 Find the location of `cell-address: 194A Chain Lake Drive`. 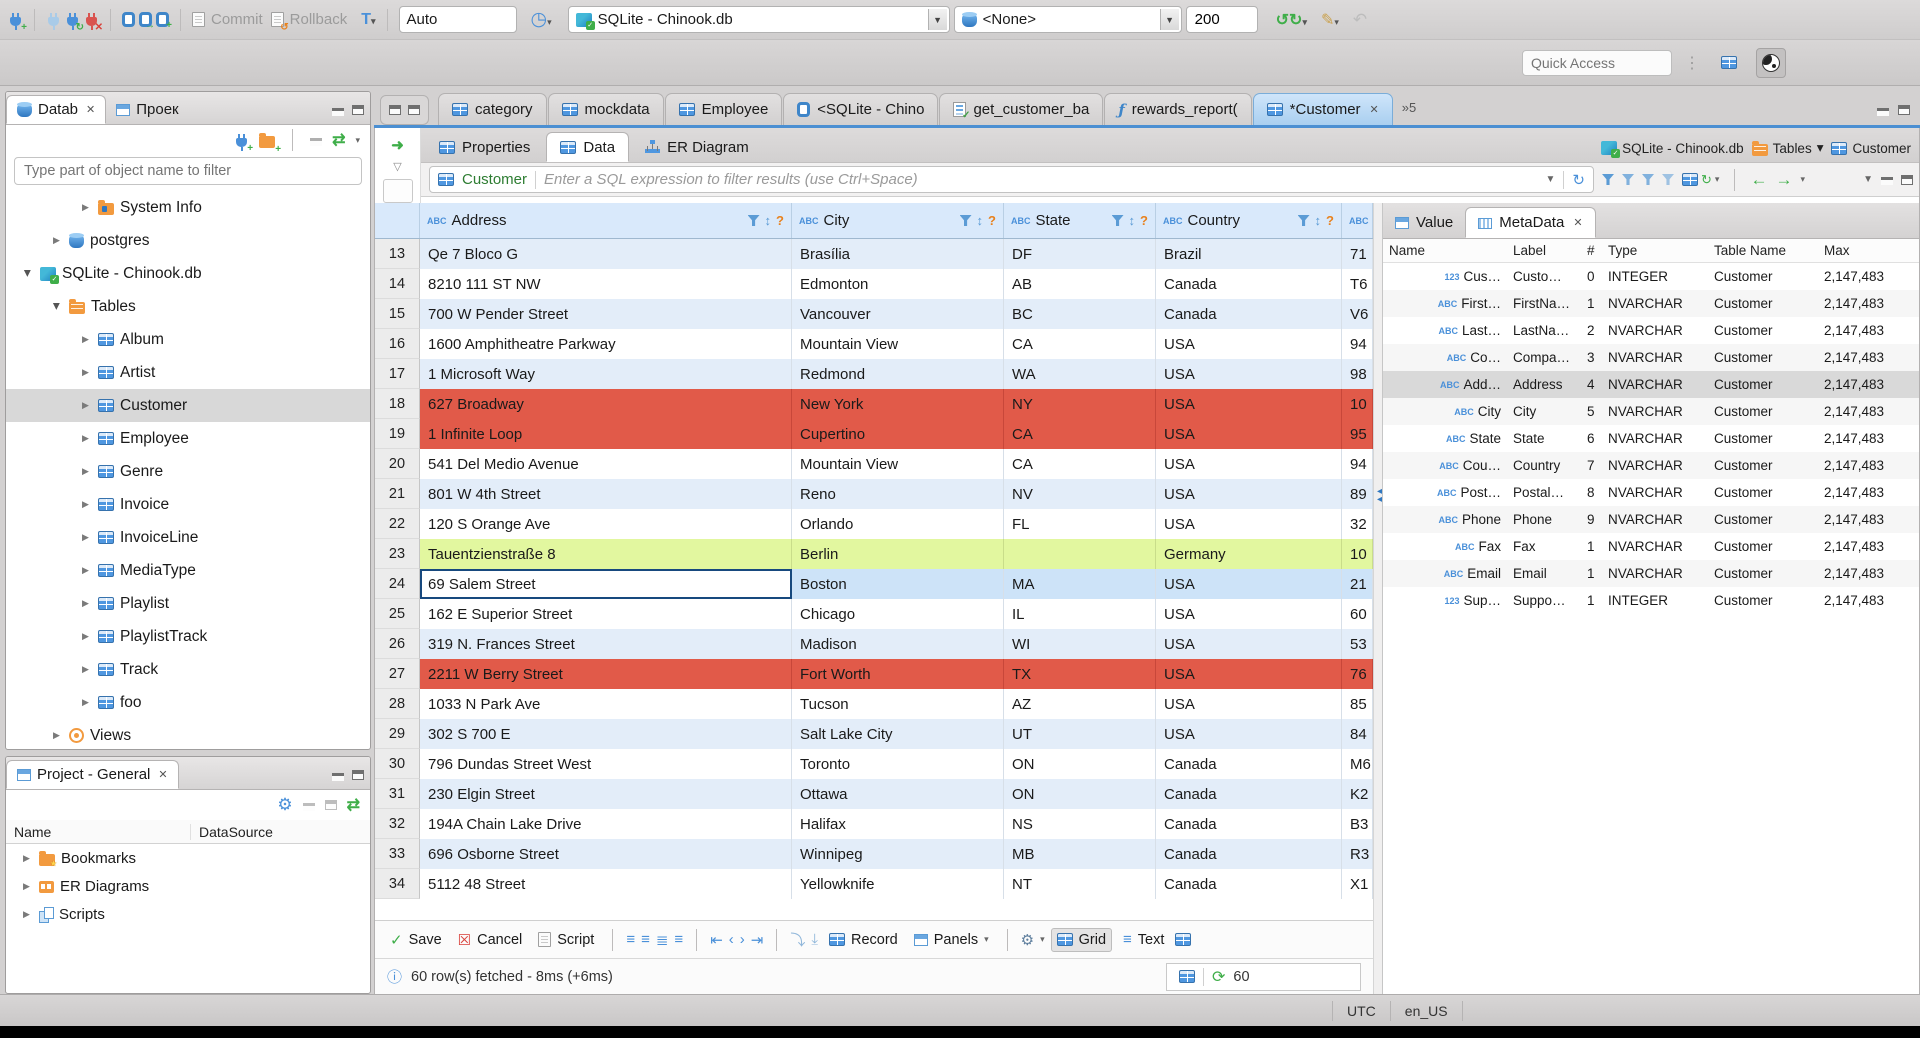

cell-address: 194A Chain Lake Drive is located at coordinates (606, 824).